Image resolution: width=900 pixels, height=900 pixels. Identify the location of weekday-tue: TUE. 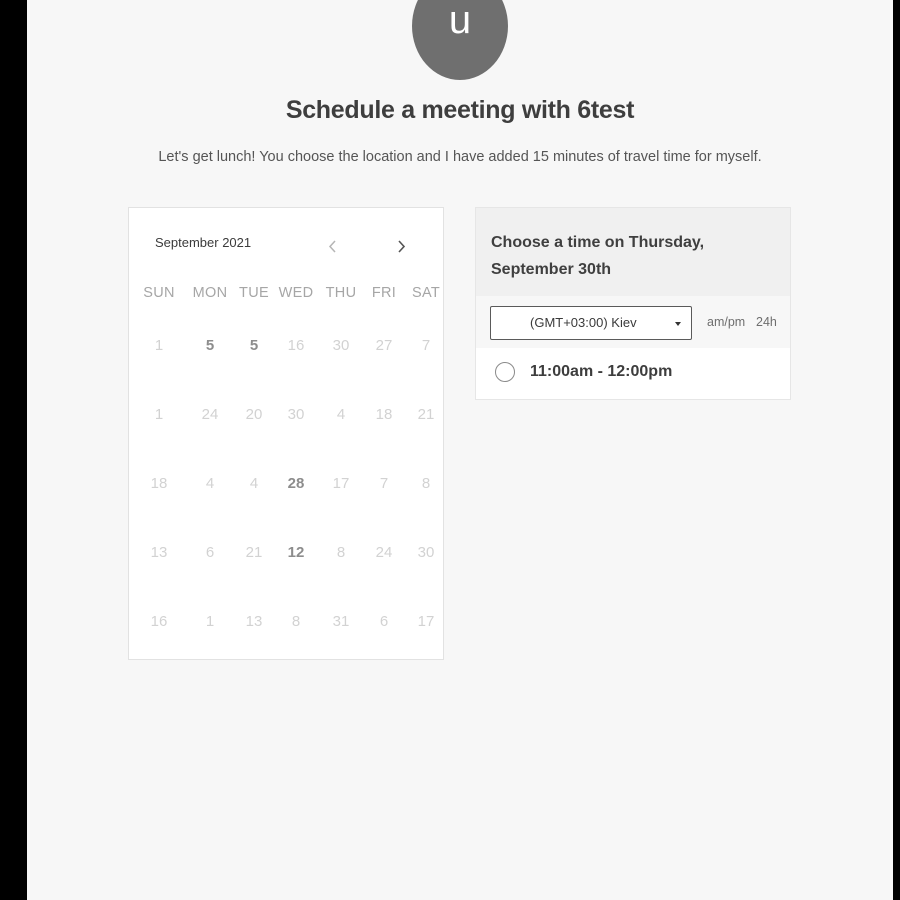
(254, 293).